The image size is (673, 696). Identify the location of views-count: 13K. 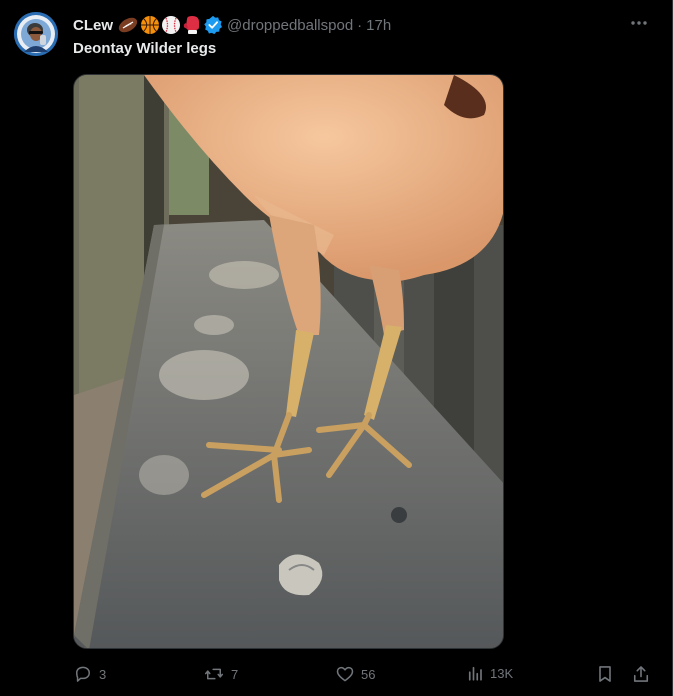
(502, 673).